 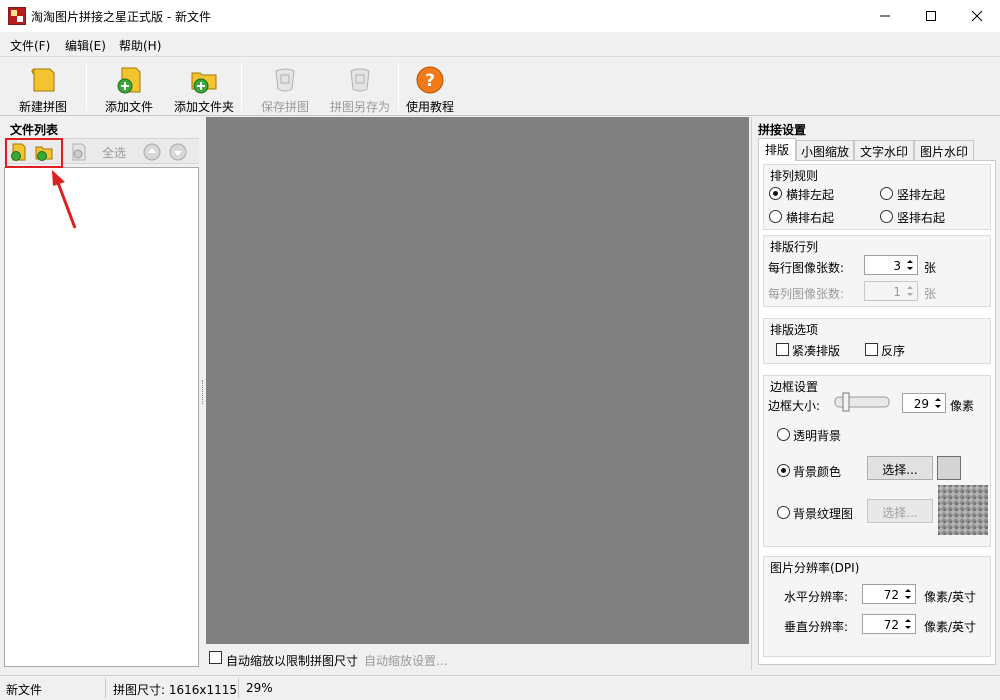 I want to click on move-up-icon, so click(x=152, y=152).